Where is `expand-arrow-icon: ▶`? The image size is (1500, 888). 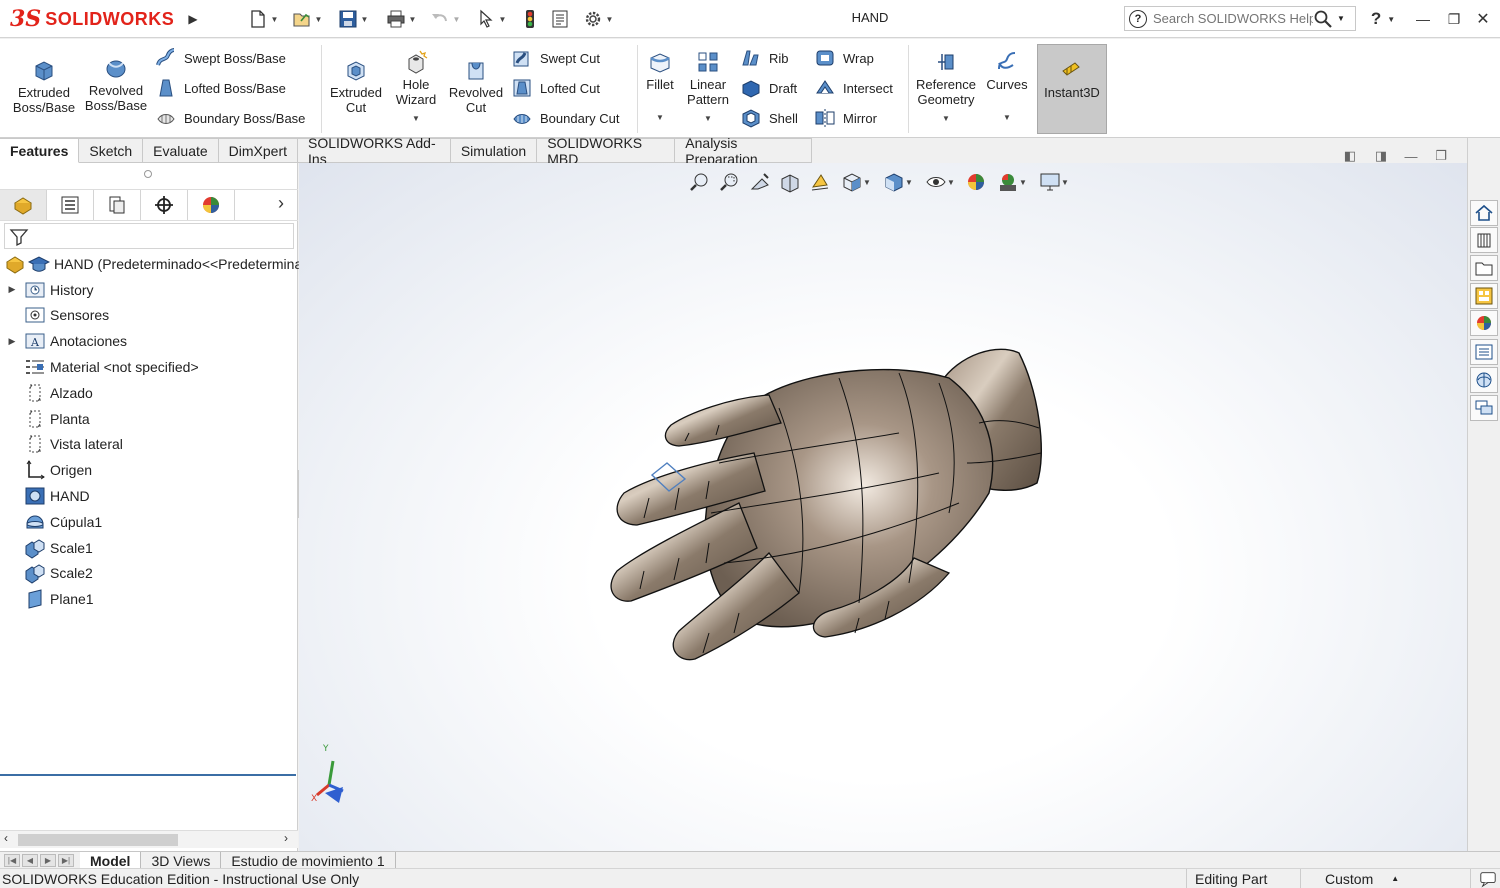
expand-arrow-icon: ▶ is located at coordinates (12, 290).